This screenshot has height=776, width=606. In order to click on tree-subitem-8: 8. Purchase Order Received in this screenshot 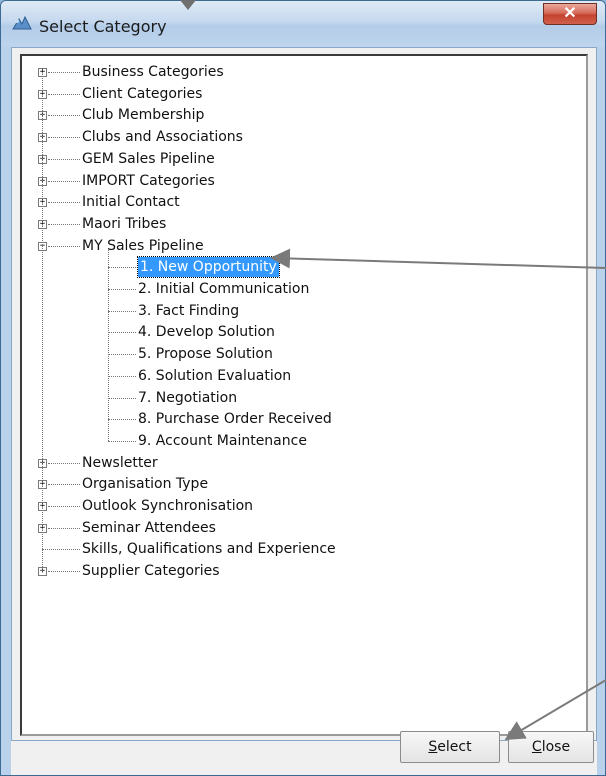, I will do `click(302, 419)`.